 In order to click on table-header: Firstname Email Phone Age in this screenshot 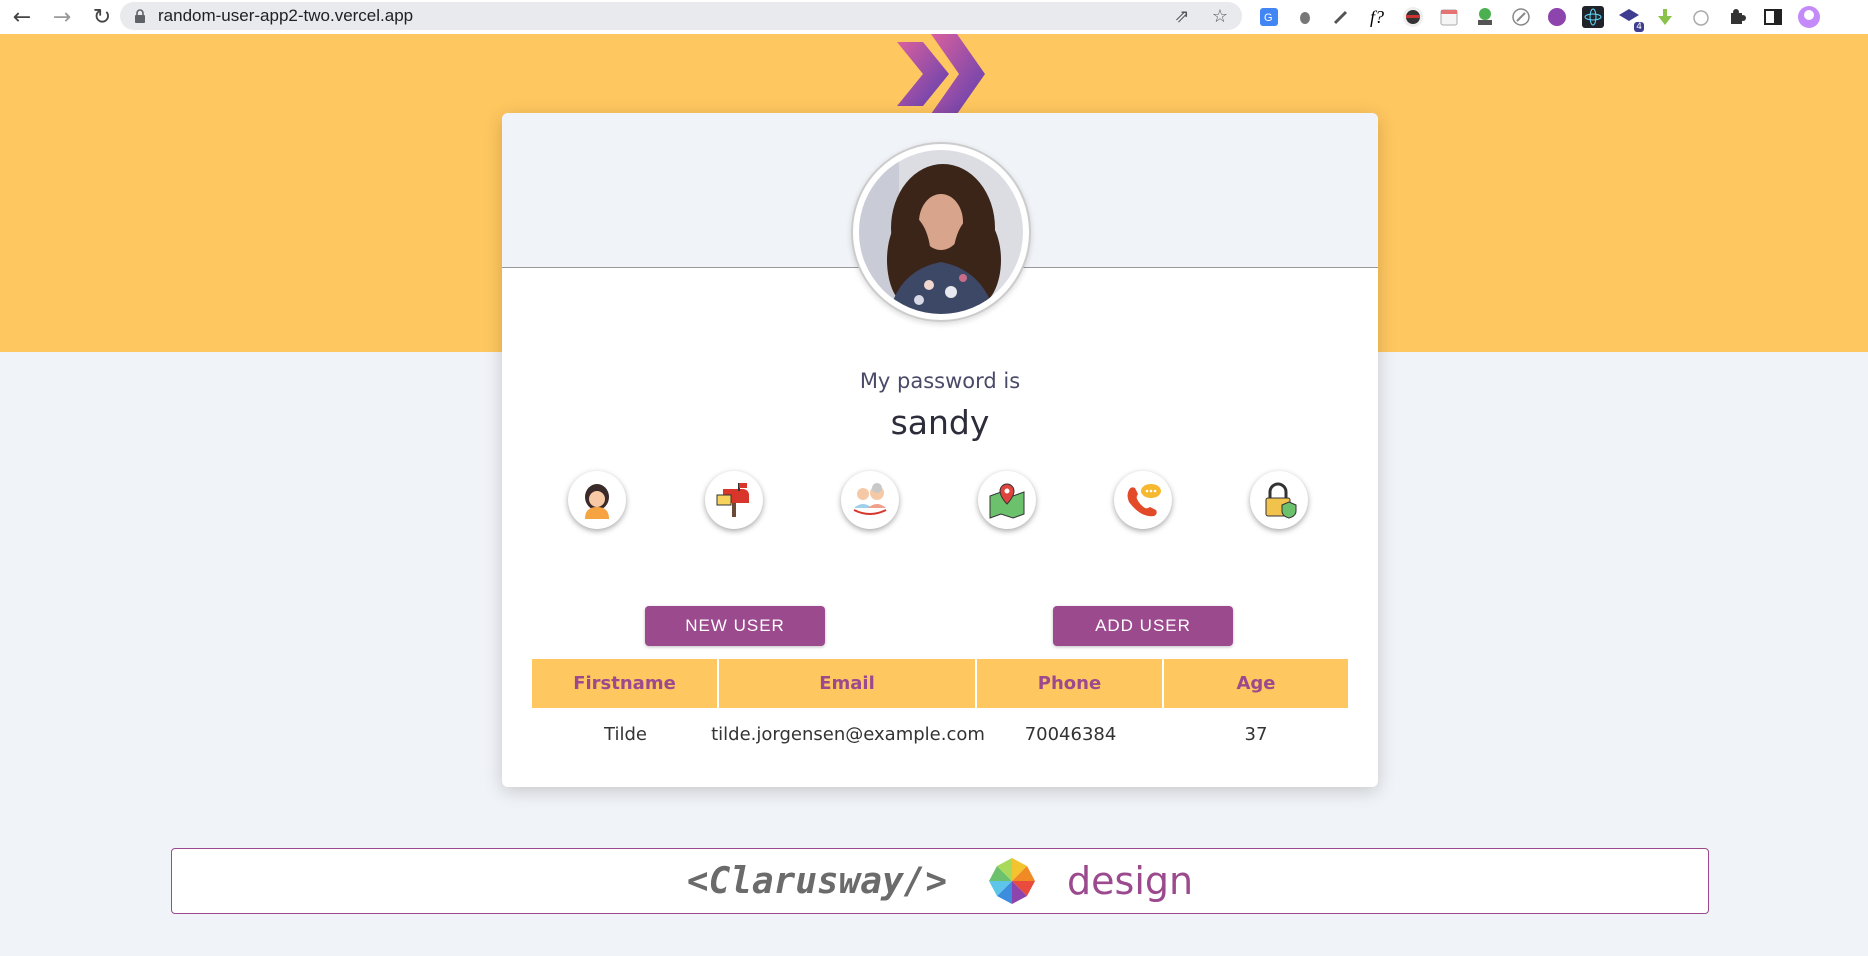, I will do `click(940, 683)`.